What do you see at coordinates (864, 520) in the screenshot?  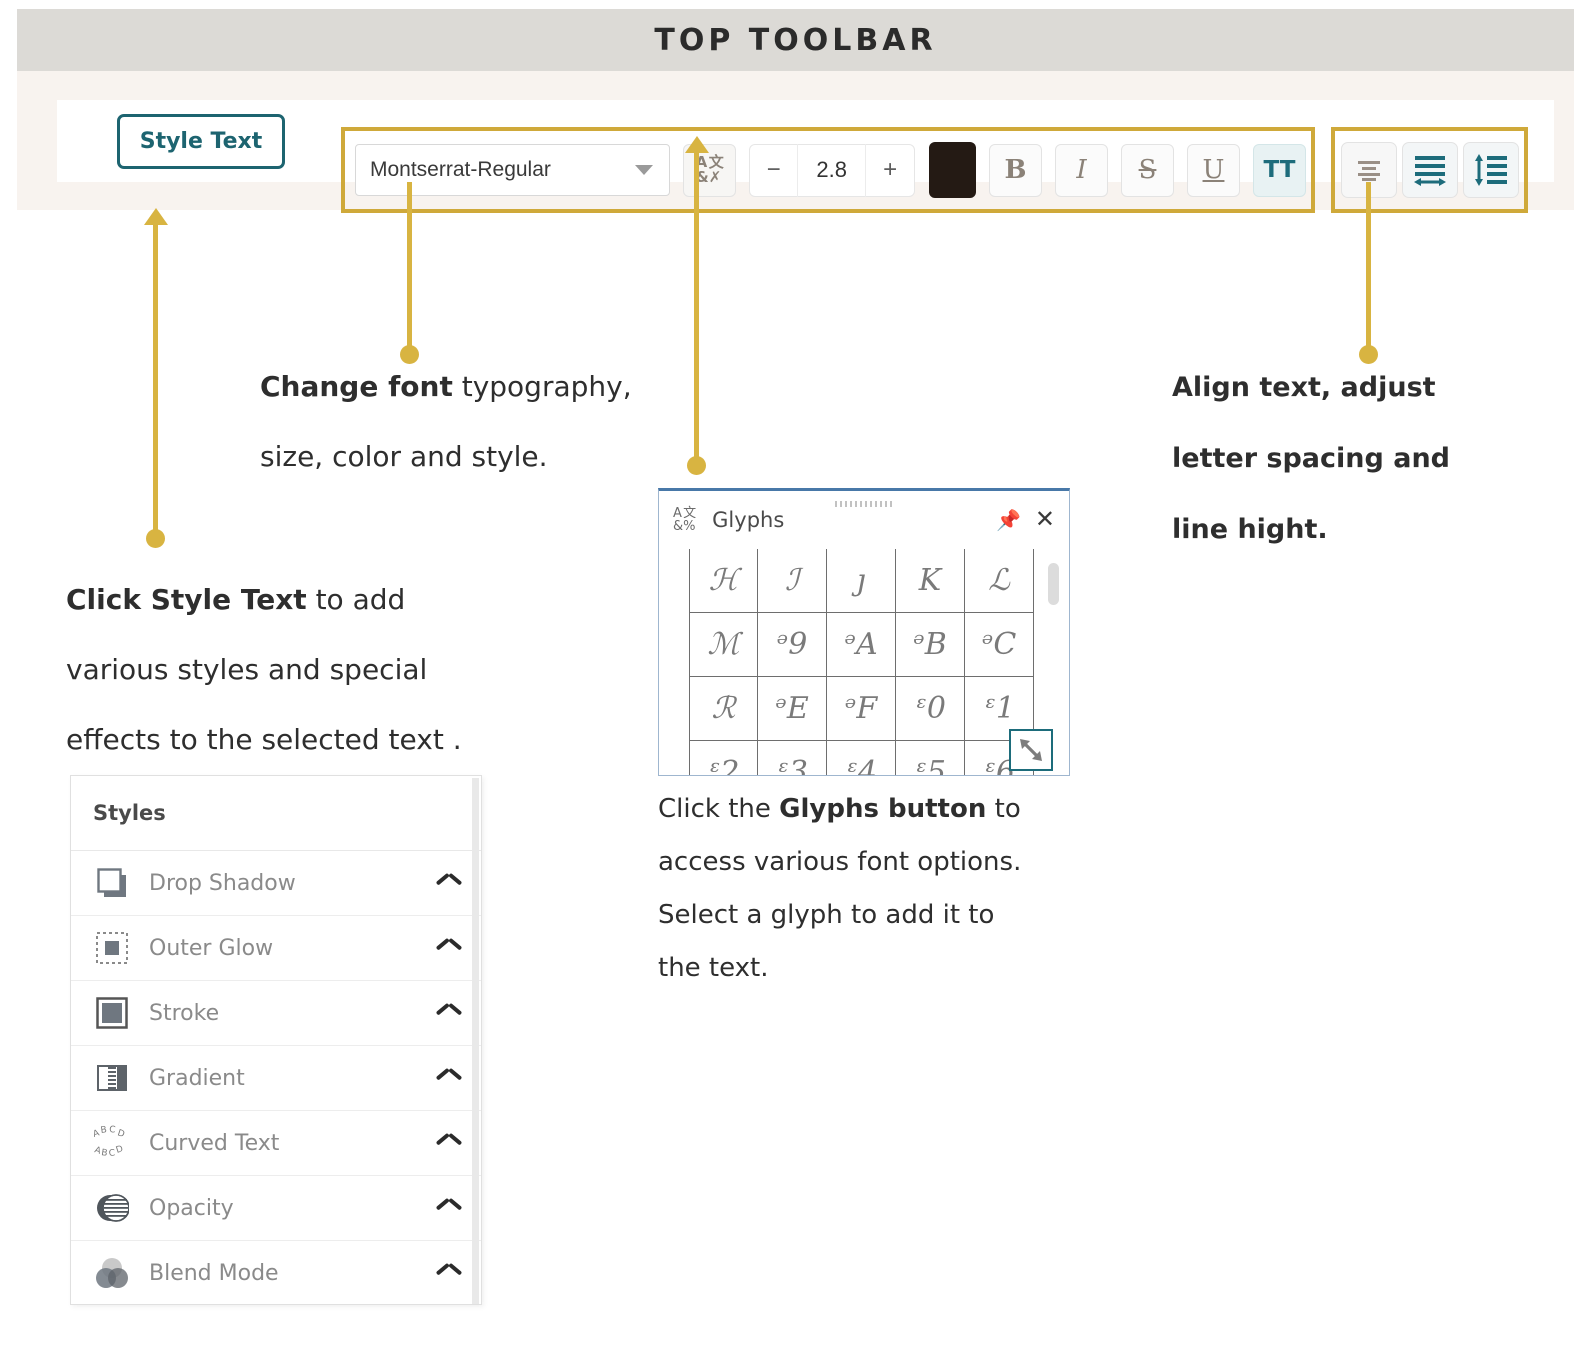 I see `glyphs-panel-header: A 文 &% Glyphs 📌 ✕` at bounding box center [864, 520].